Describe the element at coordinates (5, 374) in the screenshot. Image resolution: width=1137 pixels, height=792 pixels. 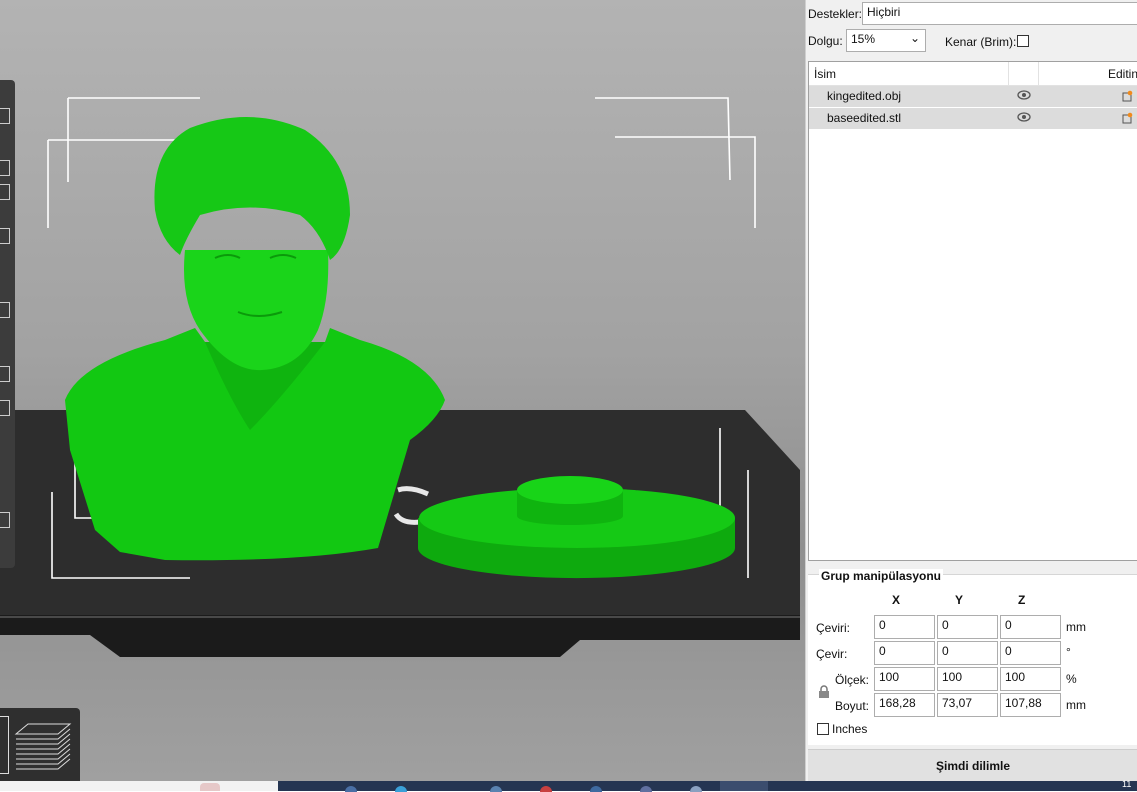
I see `support-blocker-icon` at that location.